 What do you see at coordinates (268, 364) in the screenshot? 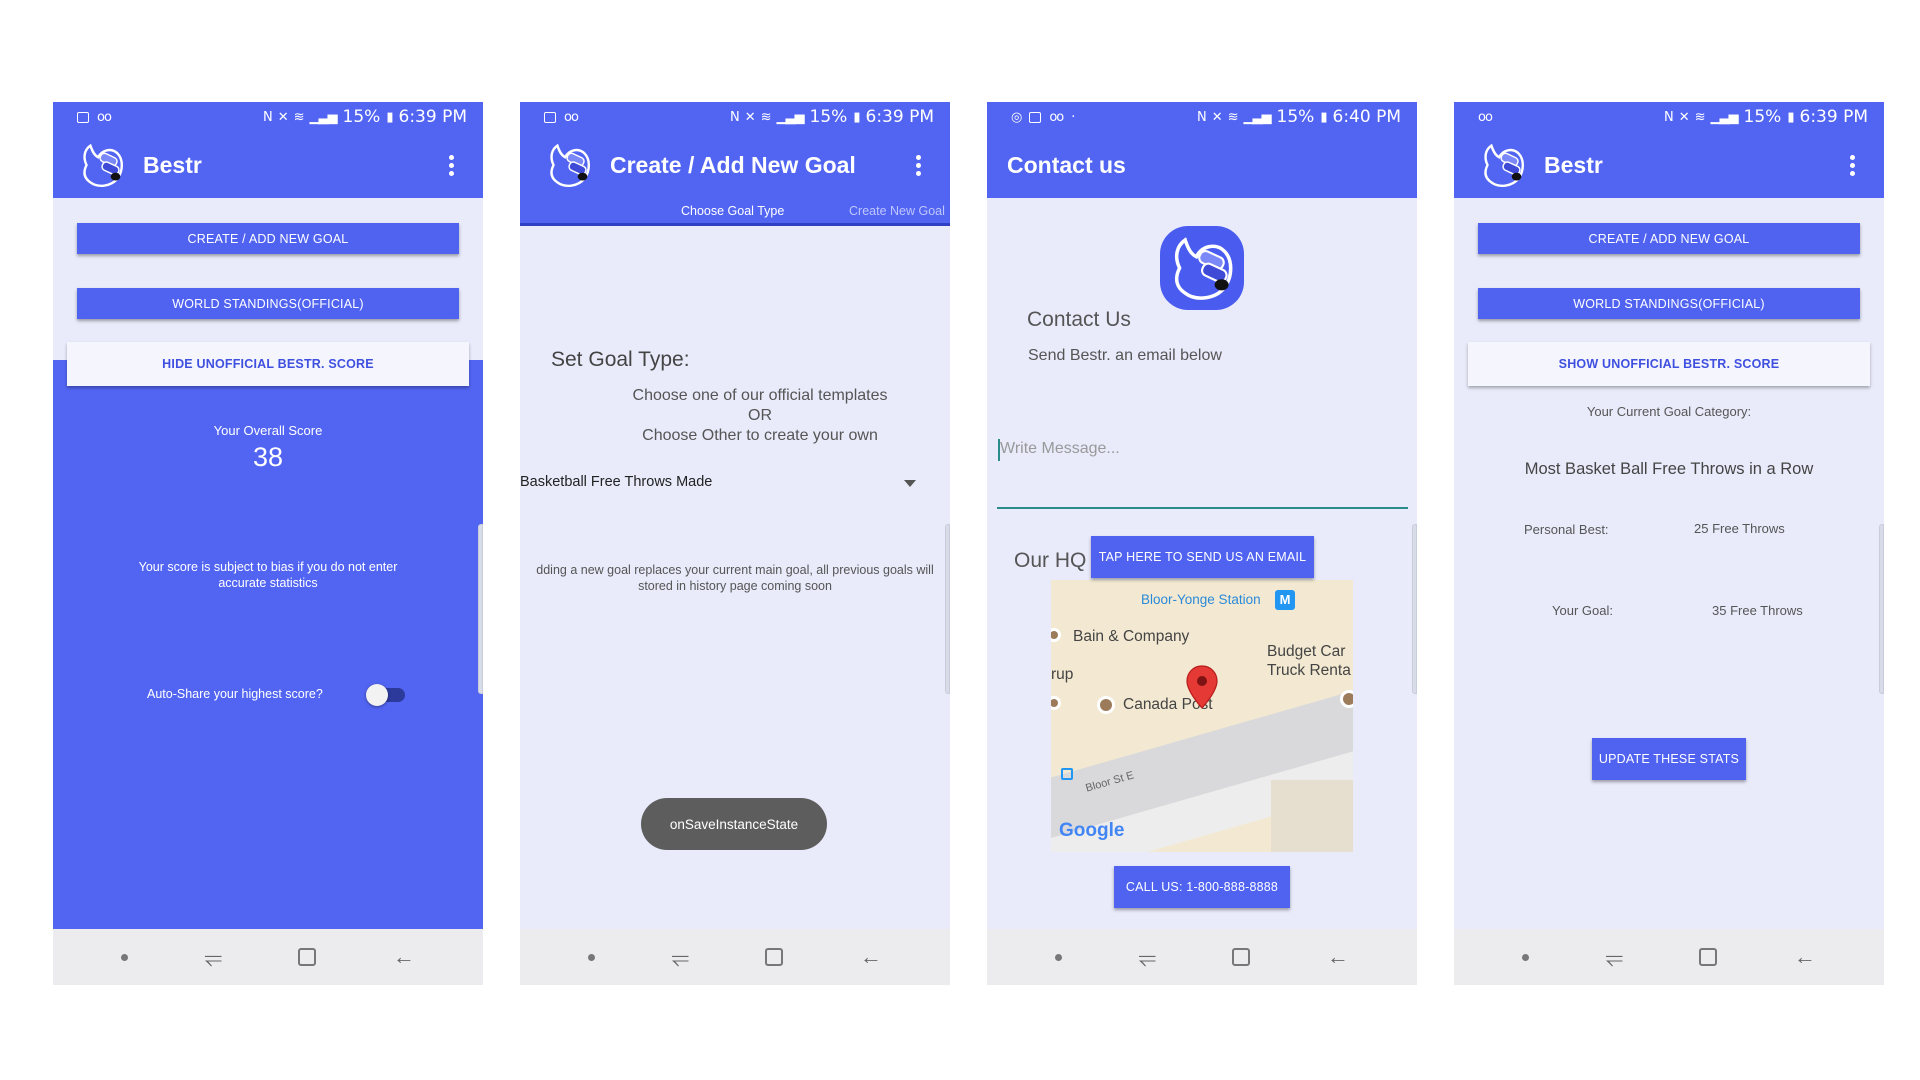
I see `hide-score-button: HIDE UNOFFICIAL BESTR. SCORE` at bounding box center [268, 364].